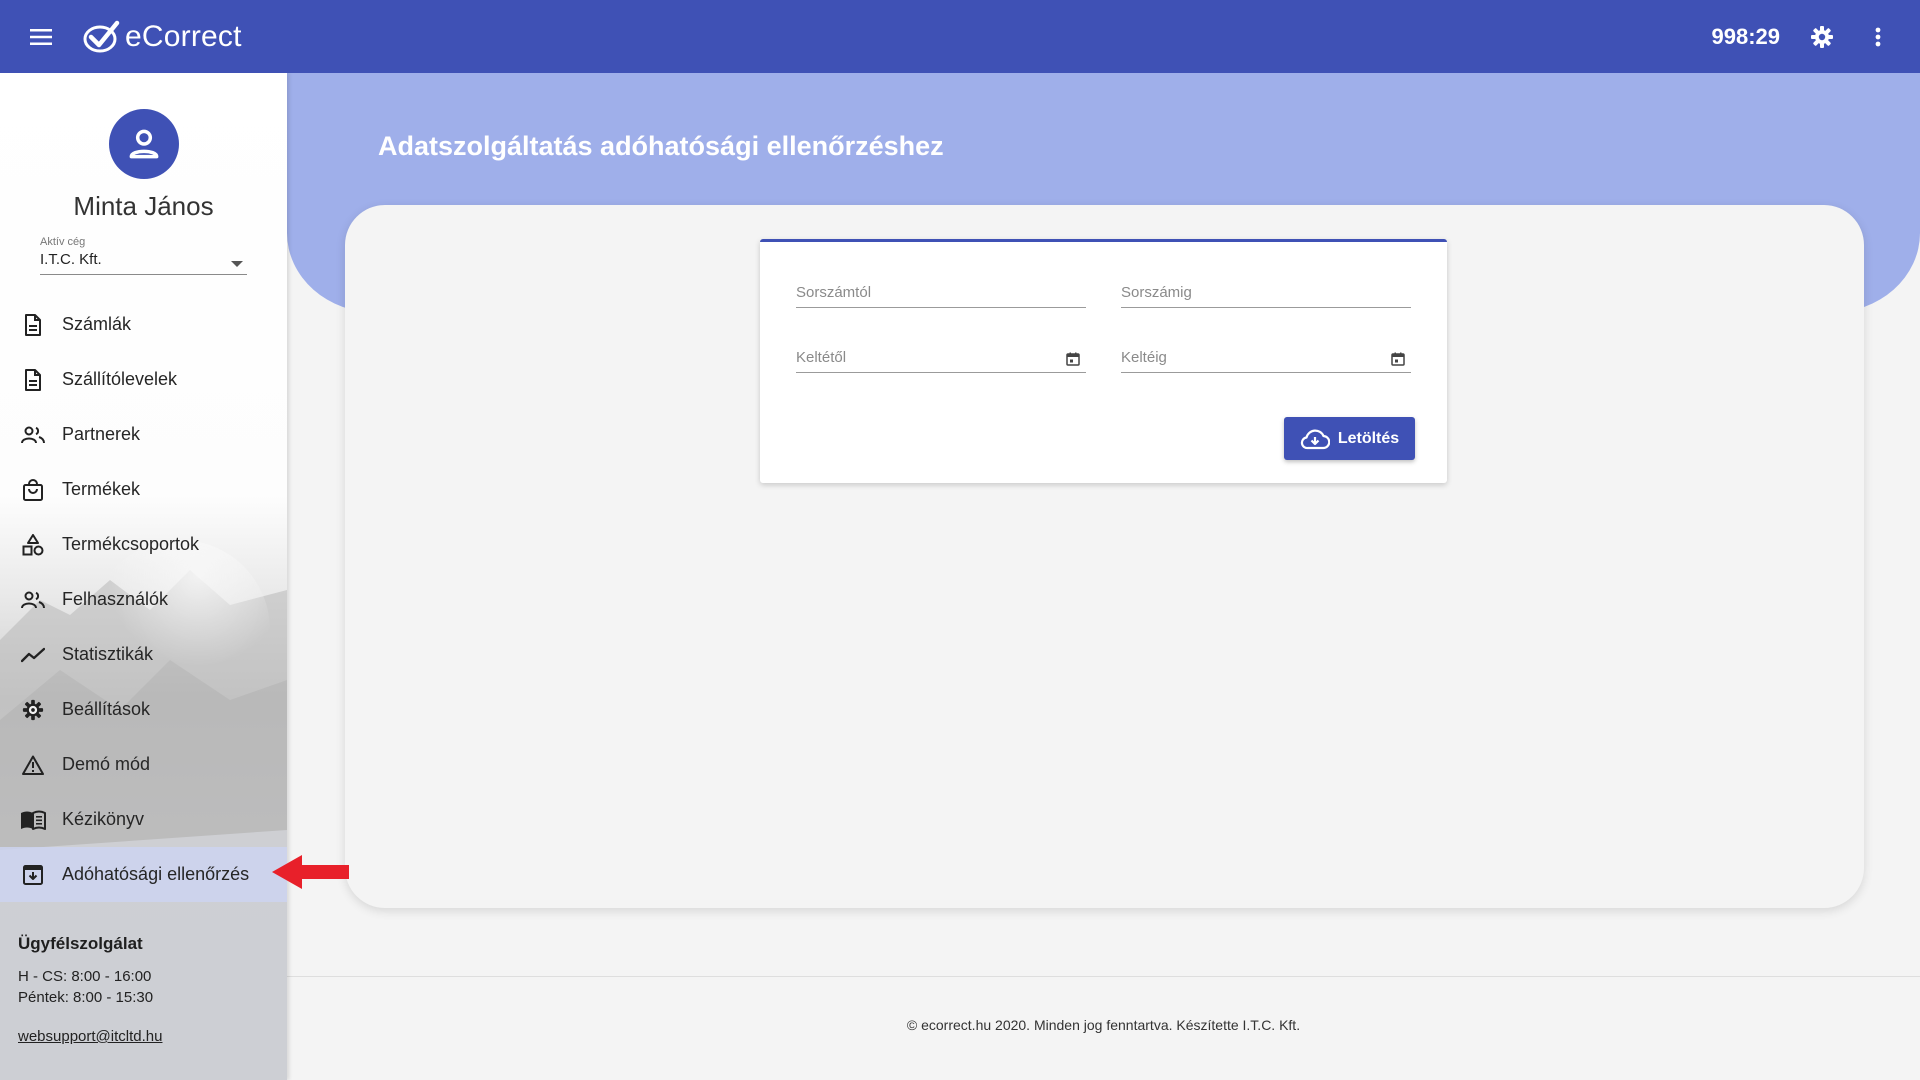  Describe the element at coordinates (1103, 976) in the screenshot. I see `footer-divider` at that location.